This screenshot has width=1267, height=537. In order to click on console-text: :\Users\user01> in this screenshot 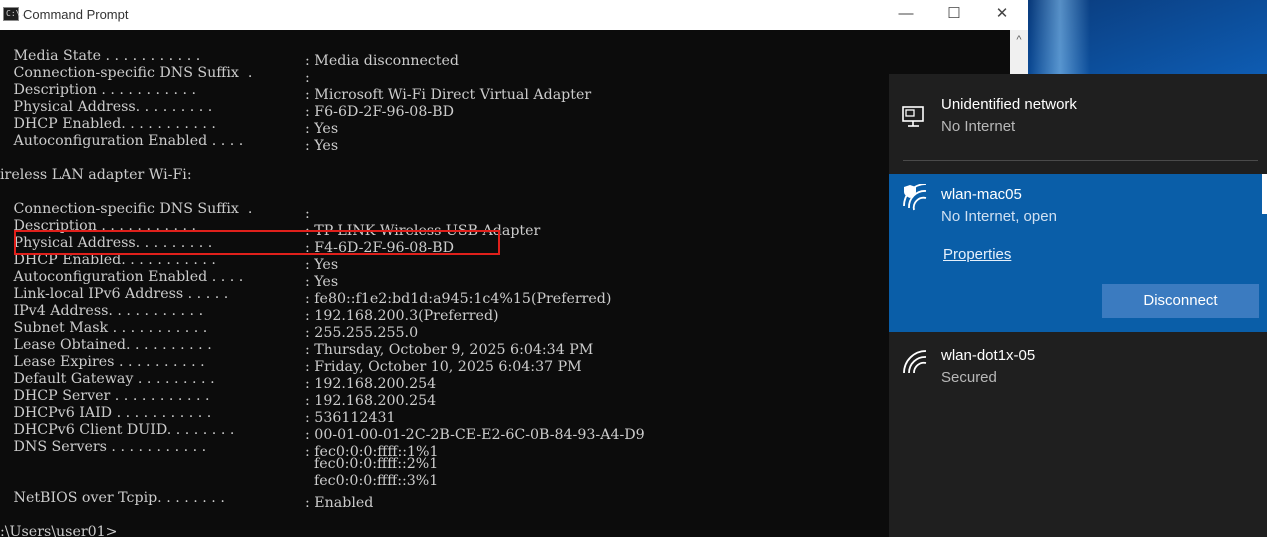, I will do `click(59, 530)`.